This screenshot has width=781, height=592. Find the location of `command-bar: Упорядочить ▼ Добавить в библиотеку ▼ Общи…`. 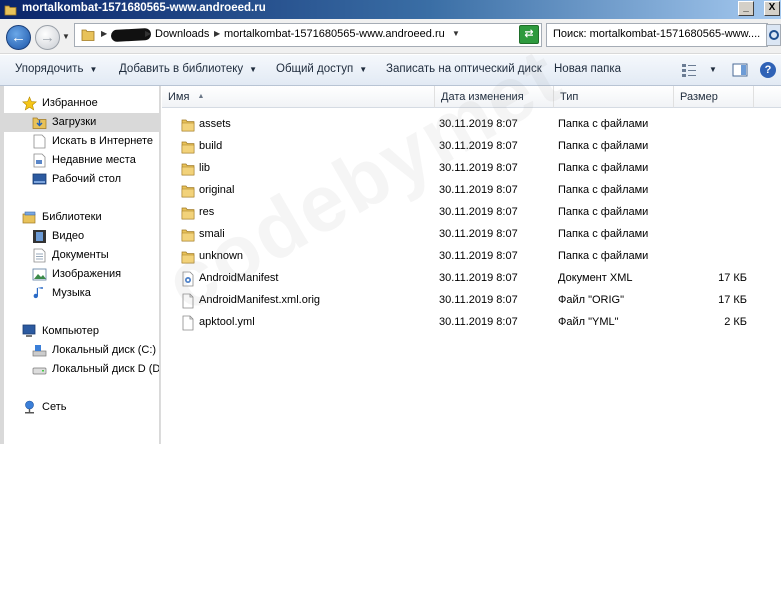

command-bar: Упорядочить ▼ Добавить в библиотеку ▼ Общи… is located at coordinates (390, 70).